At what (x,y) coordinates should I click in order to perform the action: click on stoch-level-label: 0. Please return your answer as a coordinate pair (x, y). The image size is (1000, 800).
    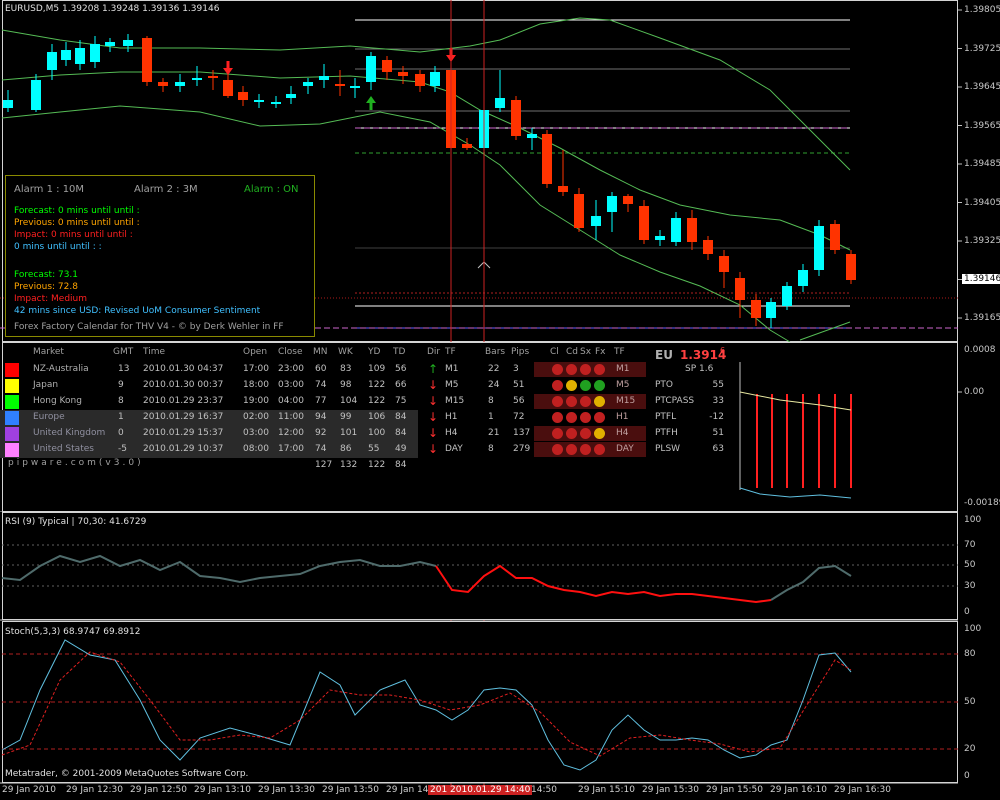
    Looking at the image, I should click on (967, 776).